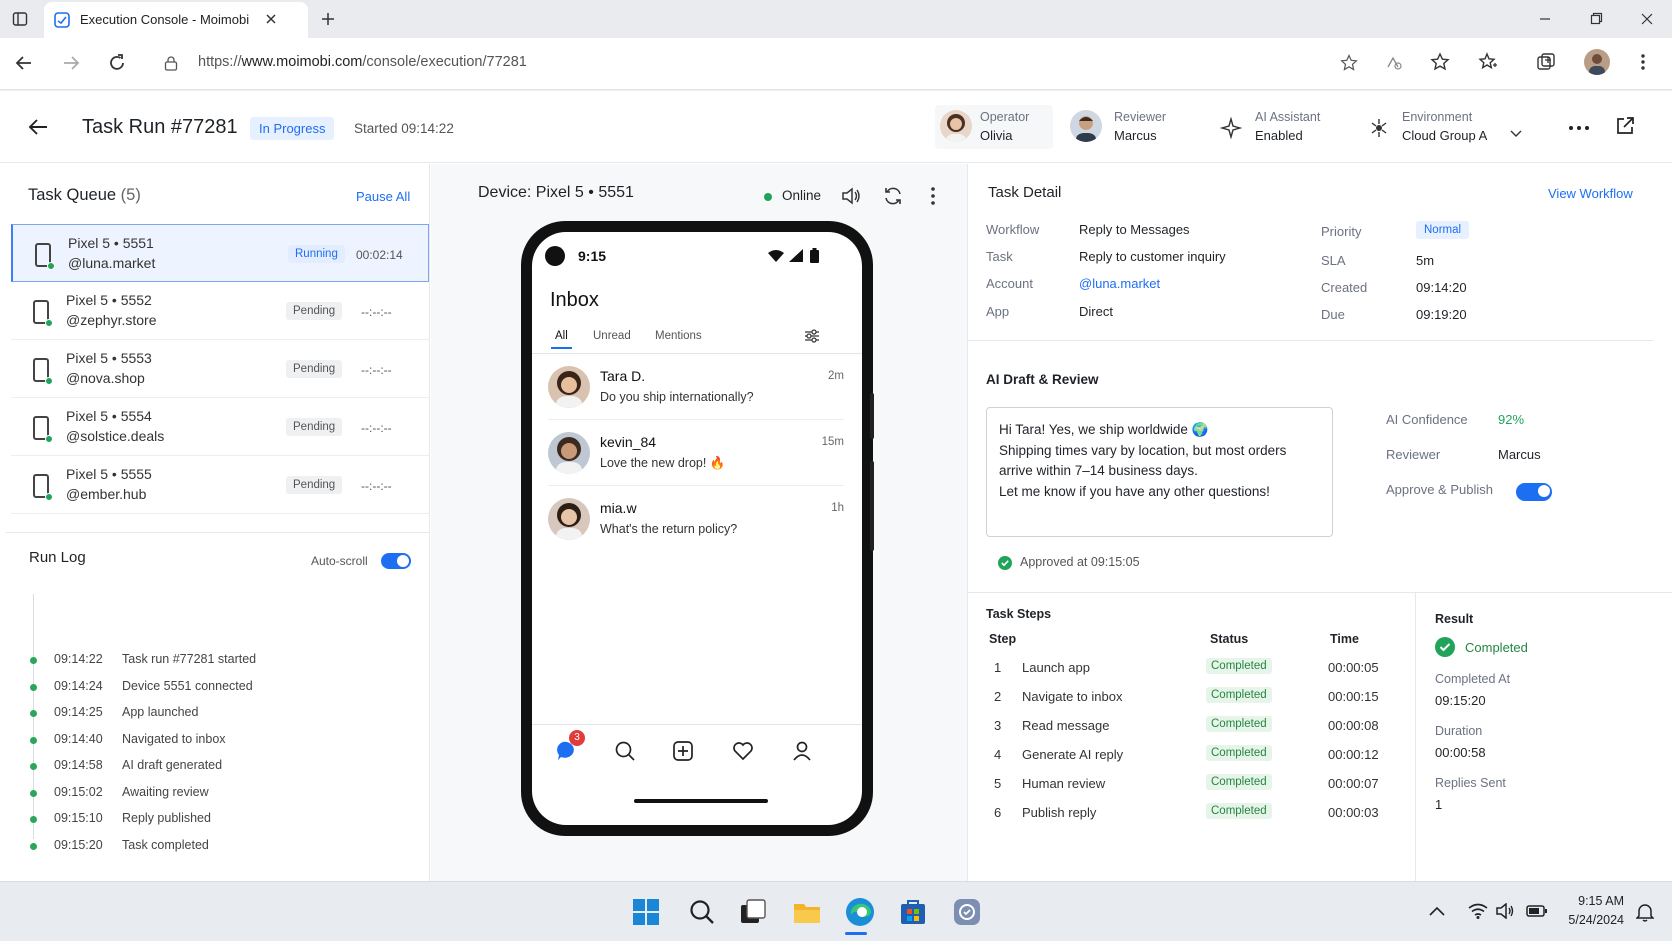 The width and height of the screenshot is (1672, 941). Describe the element at coordinates (38, 127) in the screenshot. I see `back-arrow-icon` at that location.